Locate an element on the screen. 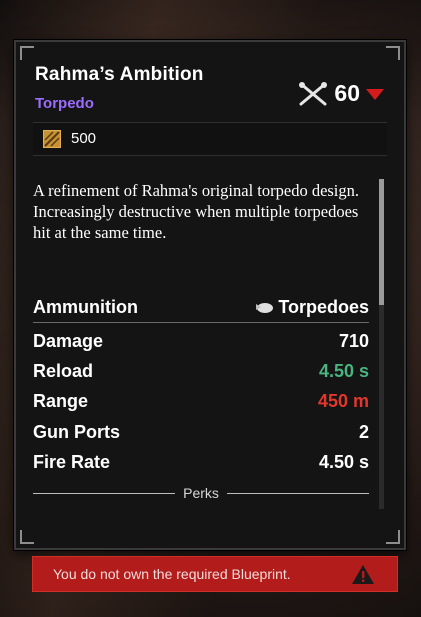 Image resolution: width=421 pixels, height=617 pixels. perks-divider: Perks is located at coordinates (201, 493).